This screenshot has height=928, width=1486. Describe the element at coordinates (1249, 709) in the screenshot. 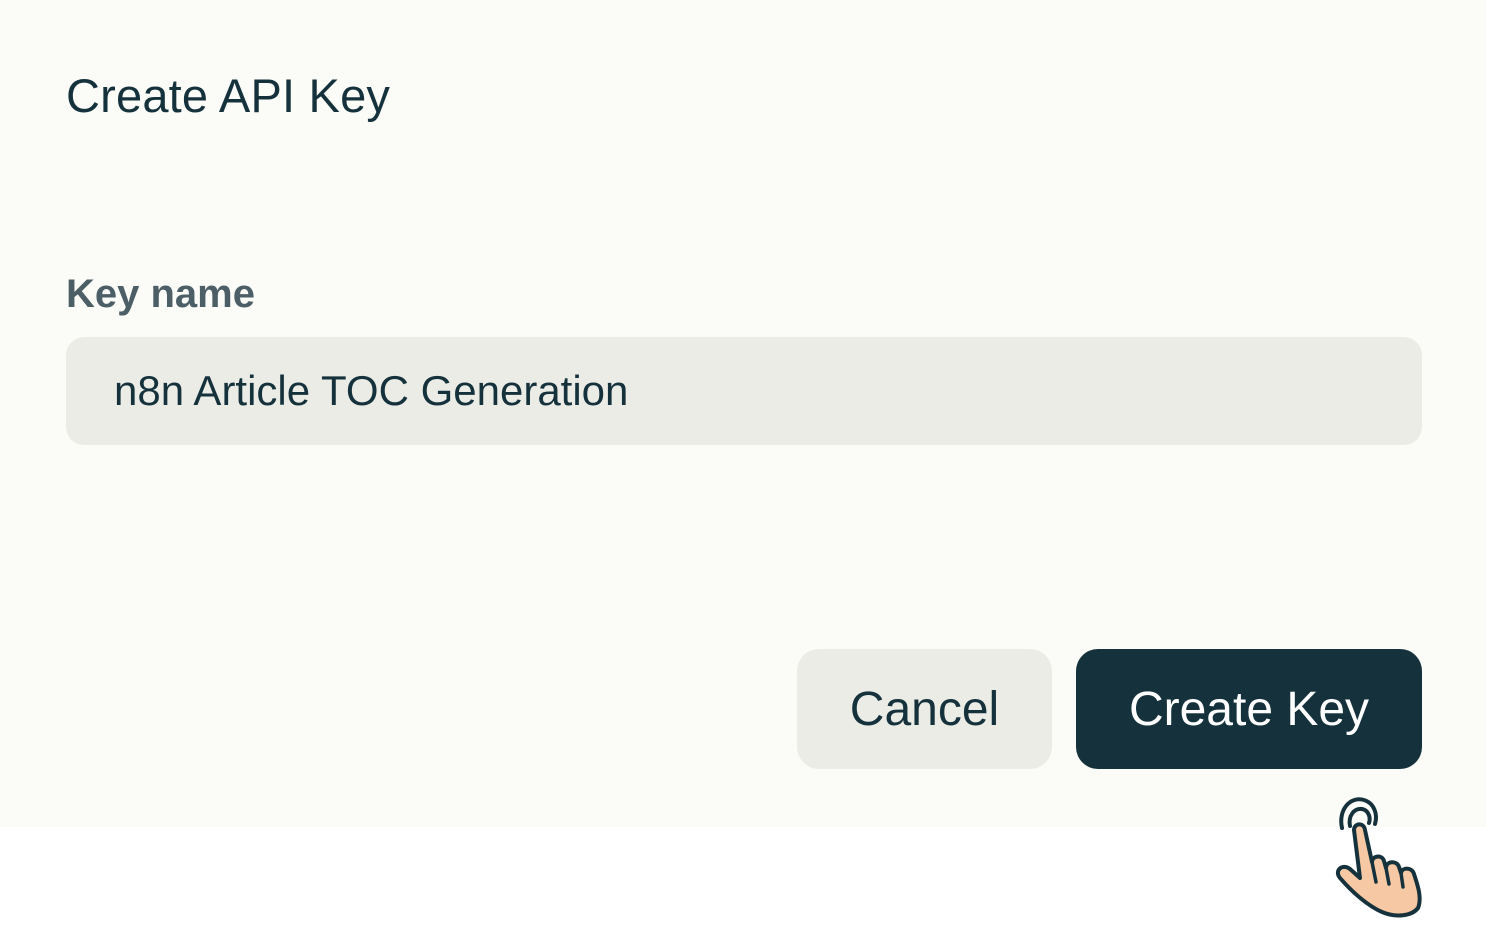

I see `create-key-button: Create Key` at that location.